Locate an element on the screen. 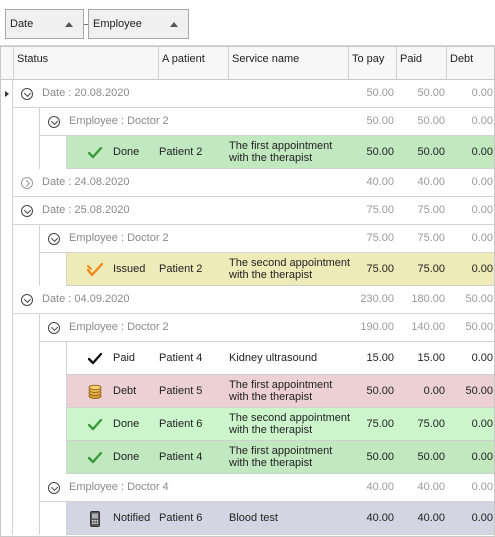 The width and height of the screenshot is (495, 537). group-row-date: Date : 25.08.2020 75.00 75.00 0.00 is located at coordinates (247, 211).